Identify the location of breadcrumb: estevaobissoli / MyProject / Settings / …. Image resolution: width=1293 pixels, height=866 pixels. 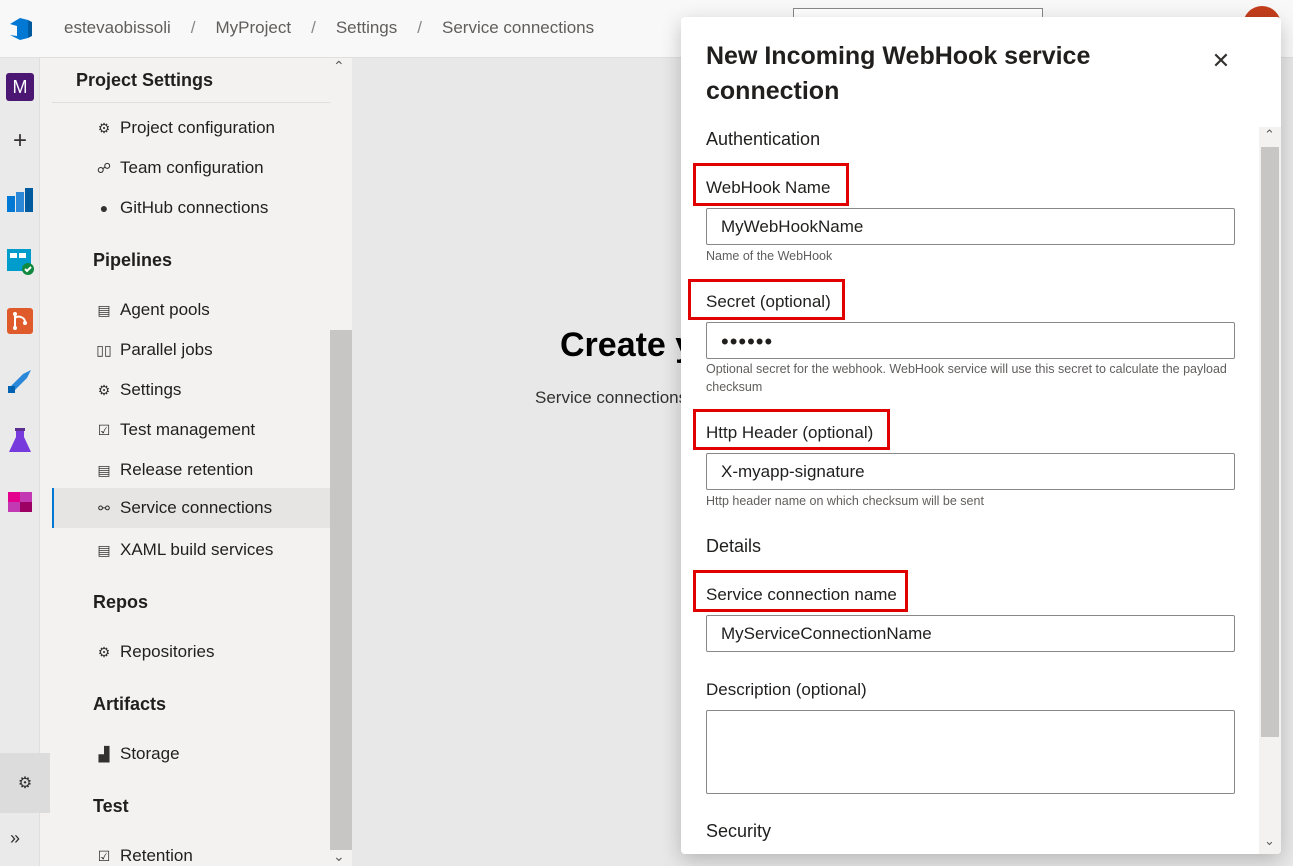
(329, 28).